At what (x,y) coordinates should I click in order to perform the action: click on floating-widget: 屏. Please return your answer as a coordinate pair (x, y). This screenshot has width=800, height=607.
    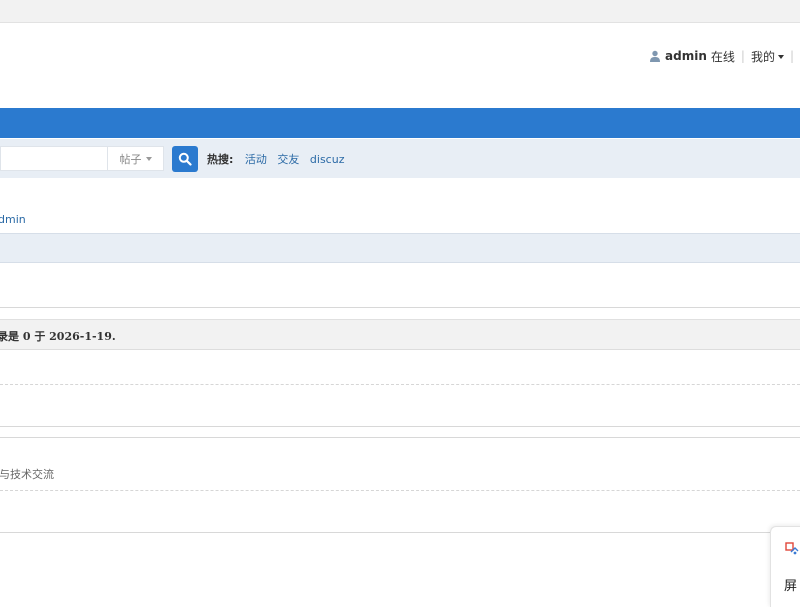
    Looking at the image, I should click on (785, 566).